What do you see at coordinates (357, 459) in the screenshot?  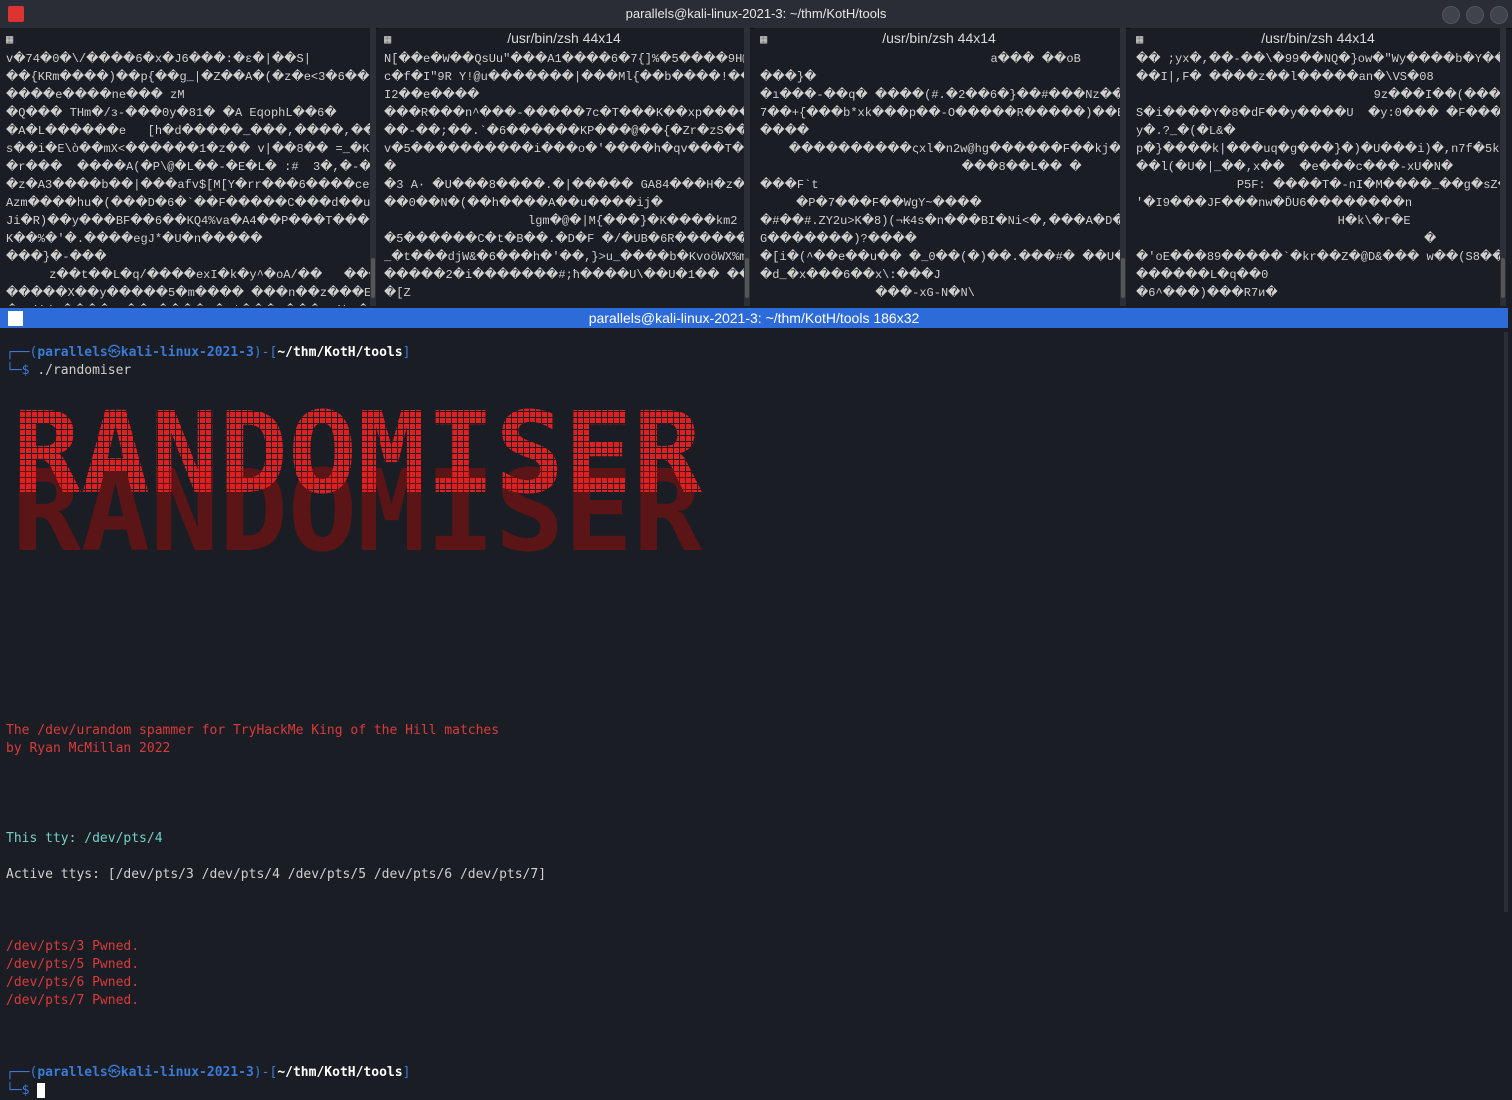 I see `logo-text: RANDOMISER` at bounding box center [357, 459].